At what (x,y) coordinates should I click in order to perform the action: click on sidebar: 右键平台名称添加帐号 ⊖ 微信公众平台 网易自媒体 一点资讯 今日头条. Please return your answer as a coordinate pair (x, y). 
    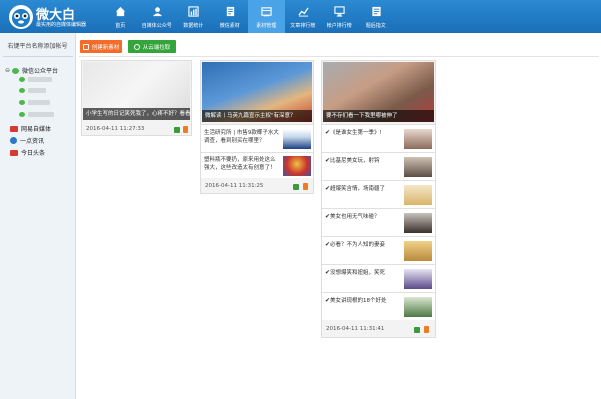
    Looking at the image, I should click on (38, 216).